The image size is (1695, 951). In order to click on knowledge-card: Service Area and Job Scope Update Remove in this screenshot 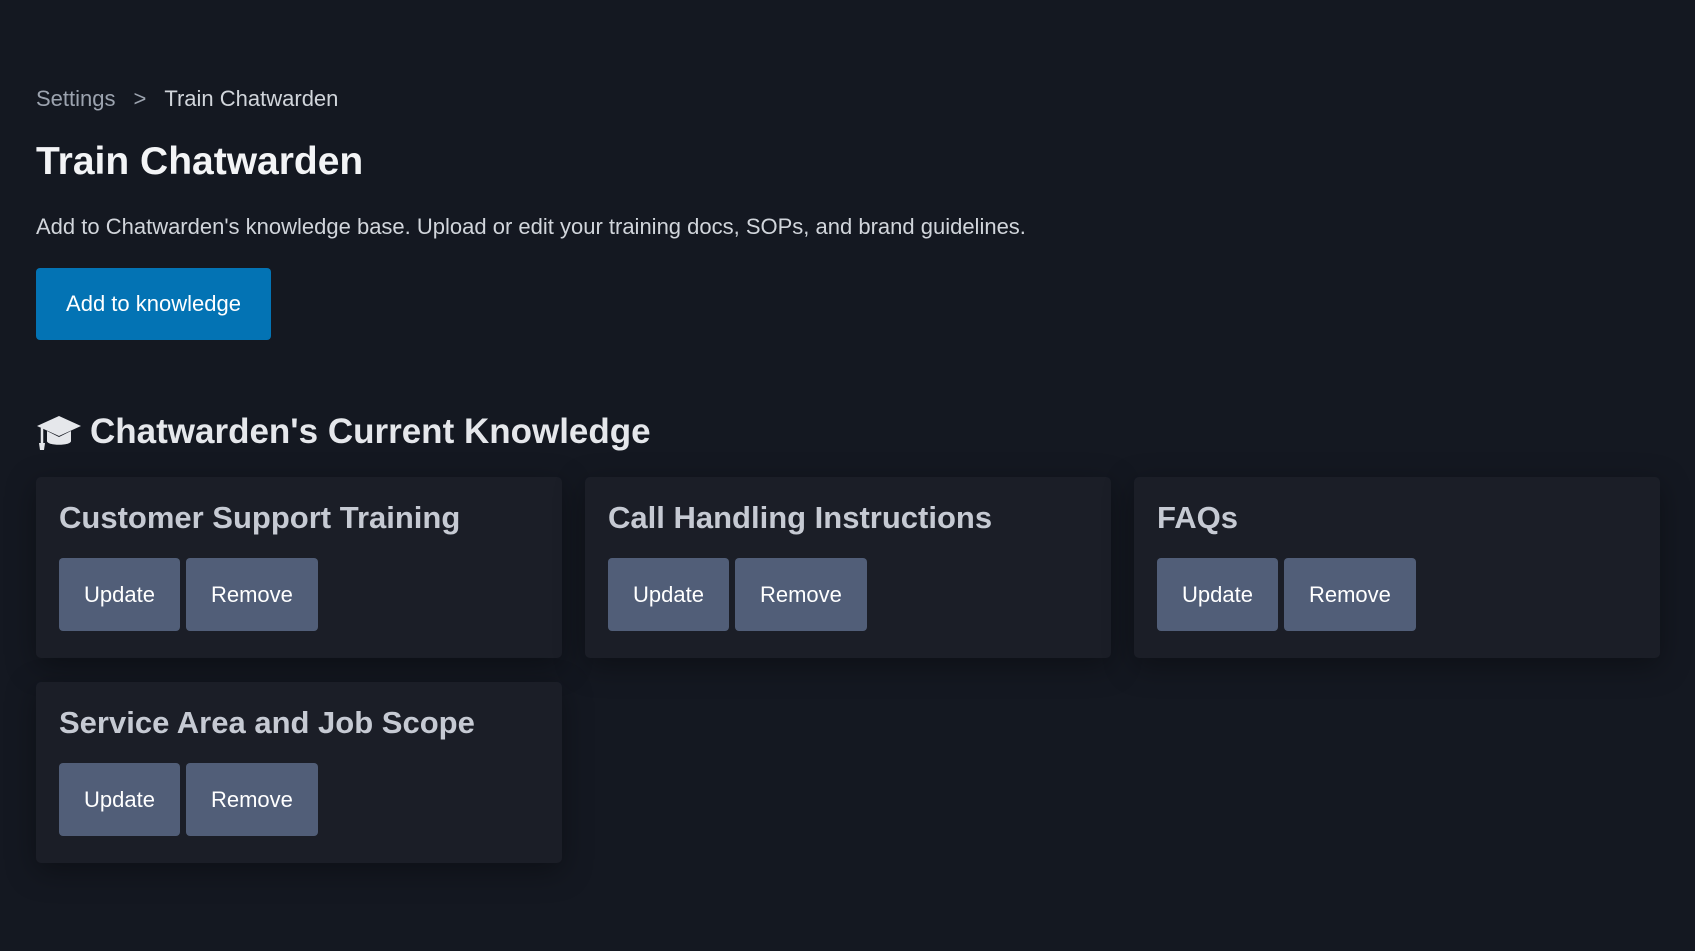, I will do `click(299, 772)`.